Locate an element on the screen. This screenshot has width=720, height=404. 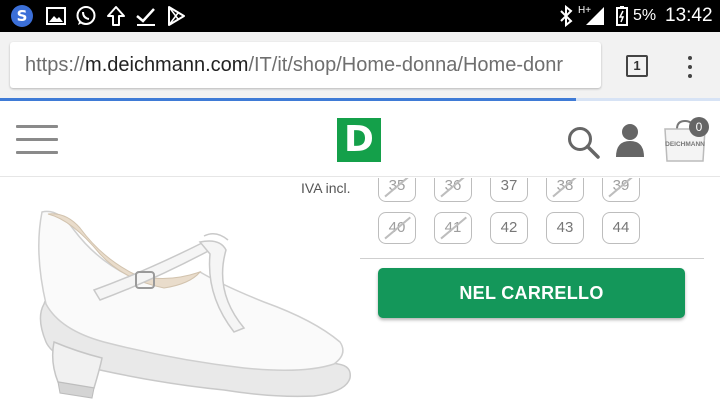
bag-brand-text: DEICHMANN is located at coordinates (685, 144).